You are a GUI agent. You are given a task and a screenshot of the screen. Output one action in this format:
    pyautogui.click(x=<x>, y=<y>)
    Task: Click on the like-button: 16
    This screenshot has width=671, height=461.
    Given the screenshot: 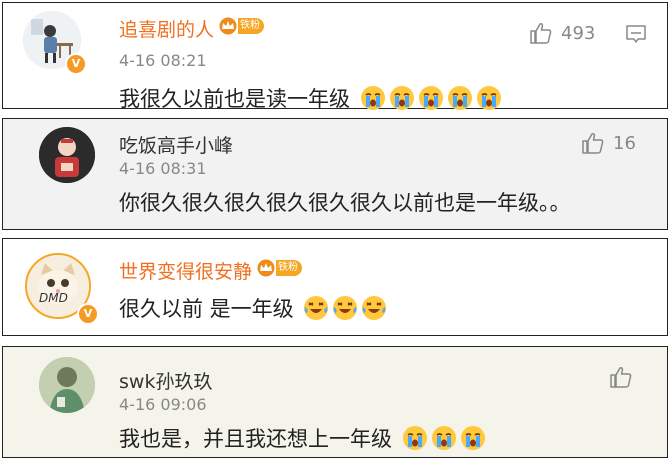 What is the action you would take?
    pyautogui.click(x=608, y=143)
    